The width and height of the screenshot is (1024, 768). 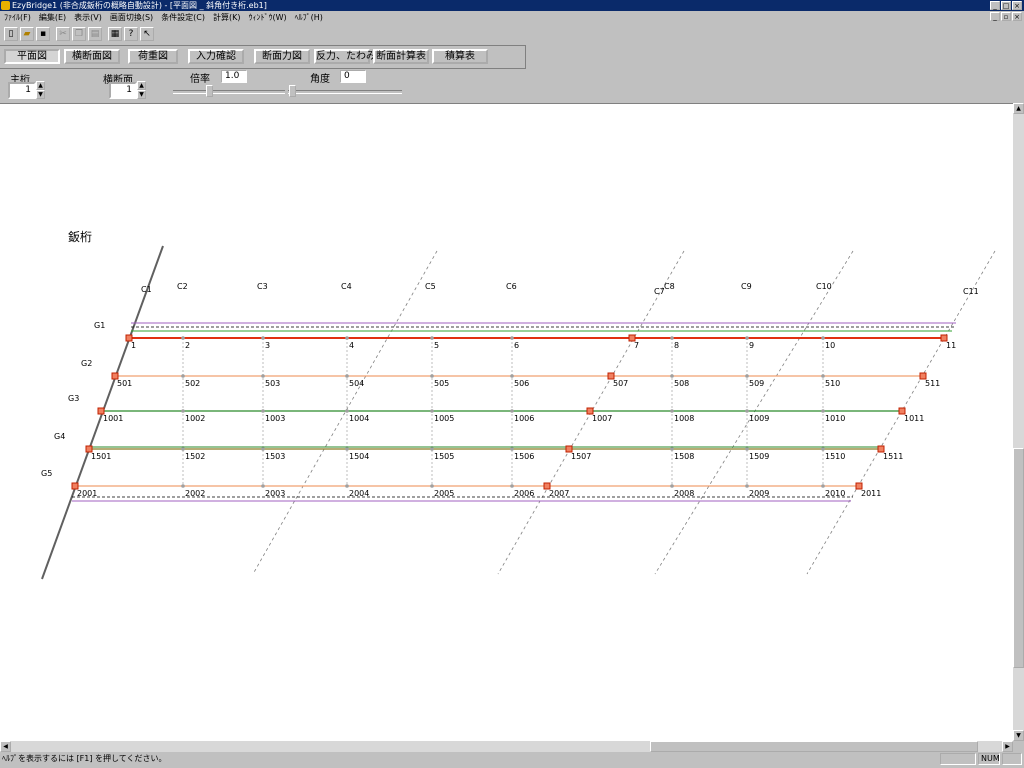 What do you see at coordinates (216, 56) in the screenshot?
I see `tab-input-check: 入力確認` at bounding box center [216, 56].